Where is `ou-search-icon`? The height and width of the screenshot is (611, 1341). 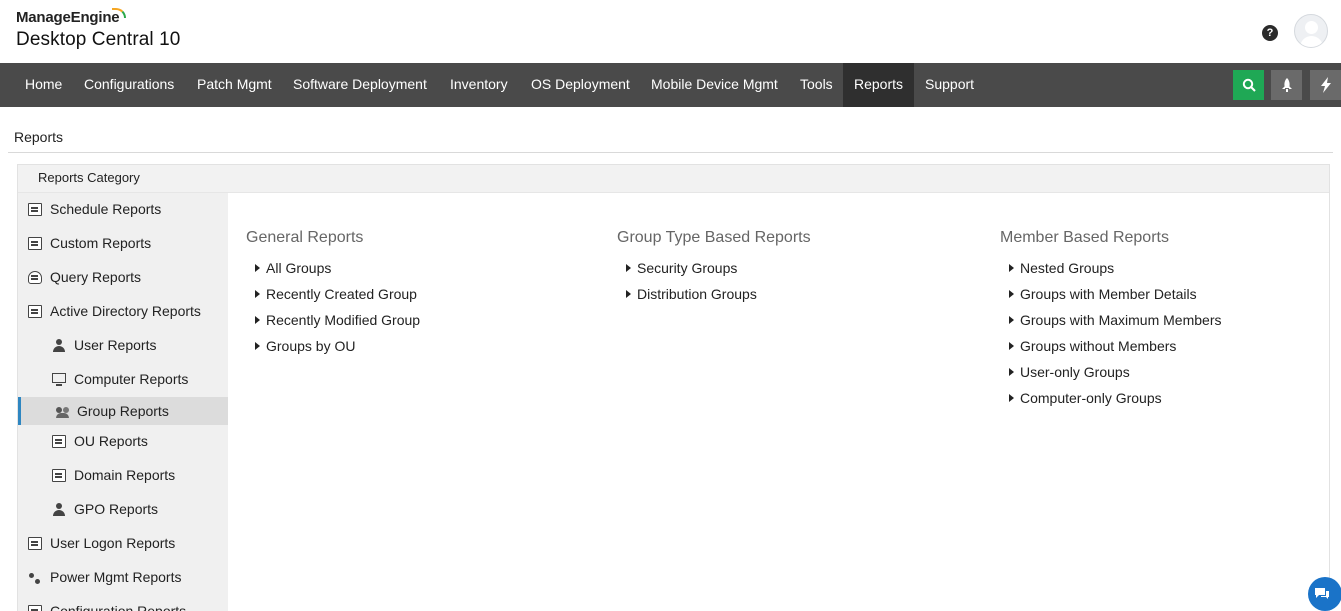 ou-search-icon is located at coordinates (59, 441).